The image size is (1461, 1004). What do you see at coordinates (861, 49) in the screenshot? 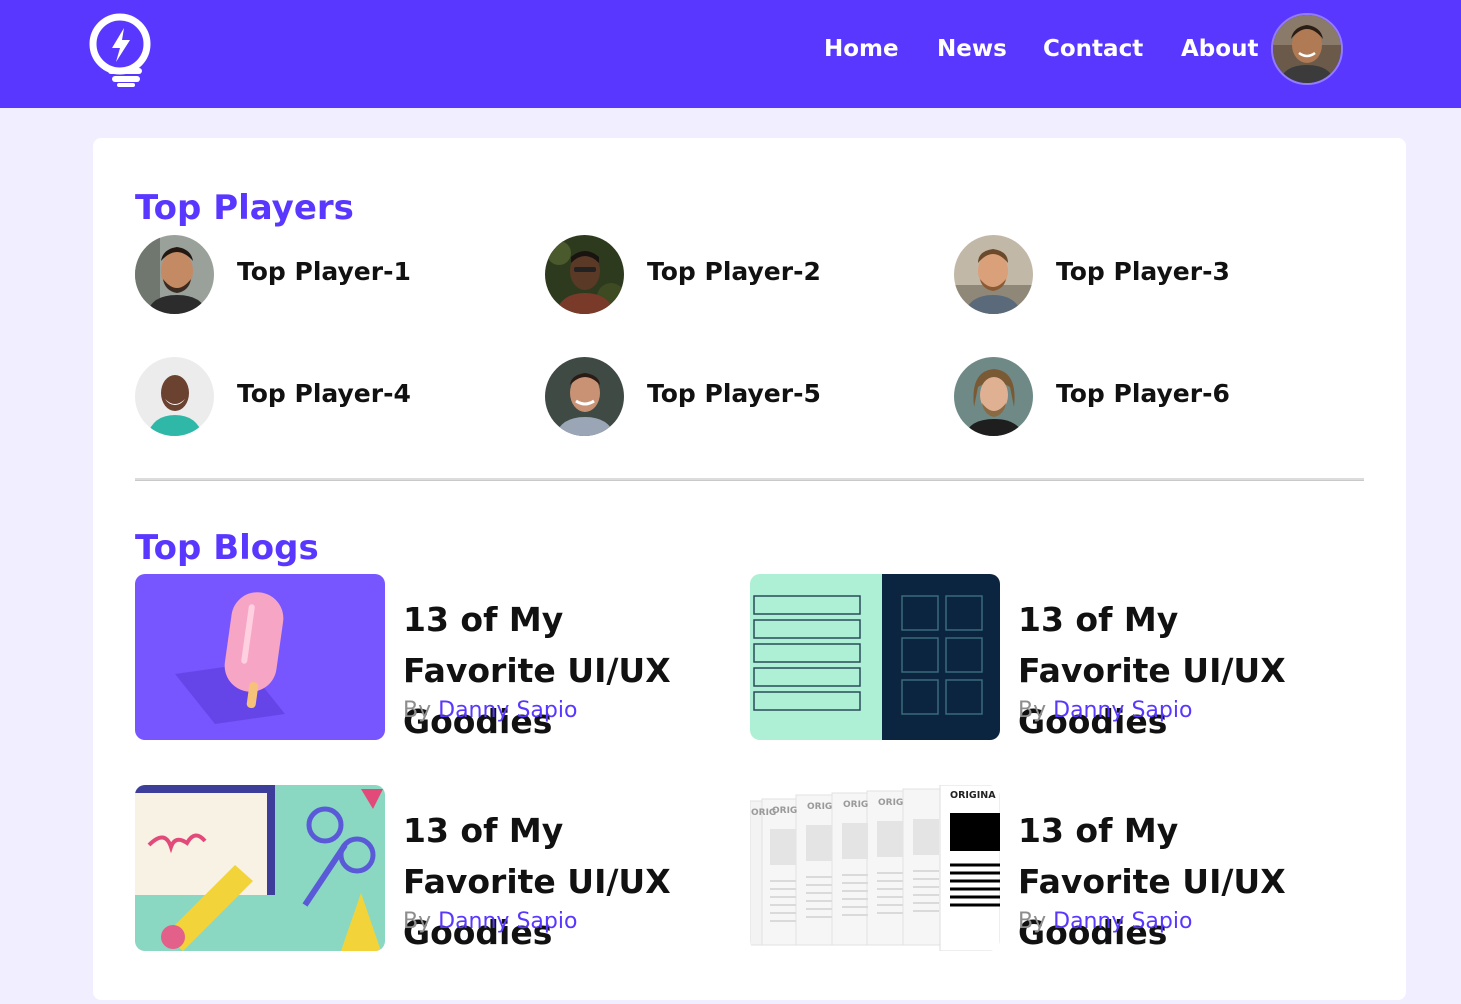
I see `nav-home: Home` at bounding box center [861, 49].